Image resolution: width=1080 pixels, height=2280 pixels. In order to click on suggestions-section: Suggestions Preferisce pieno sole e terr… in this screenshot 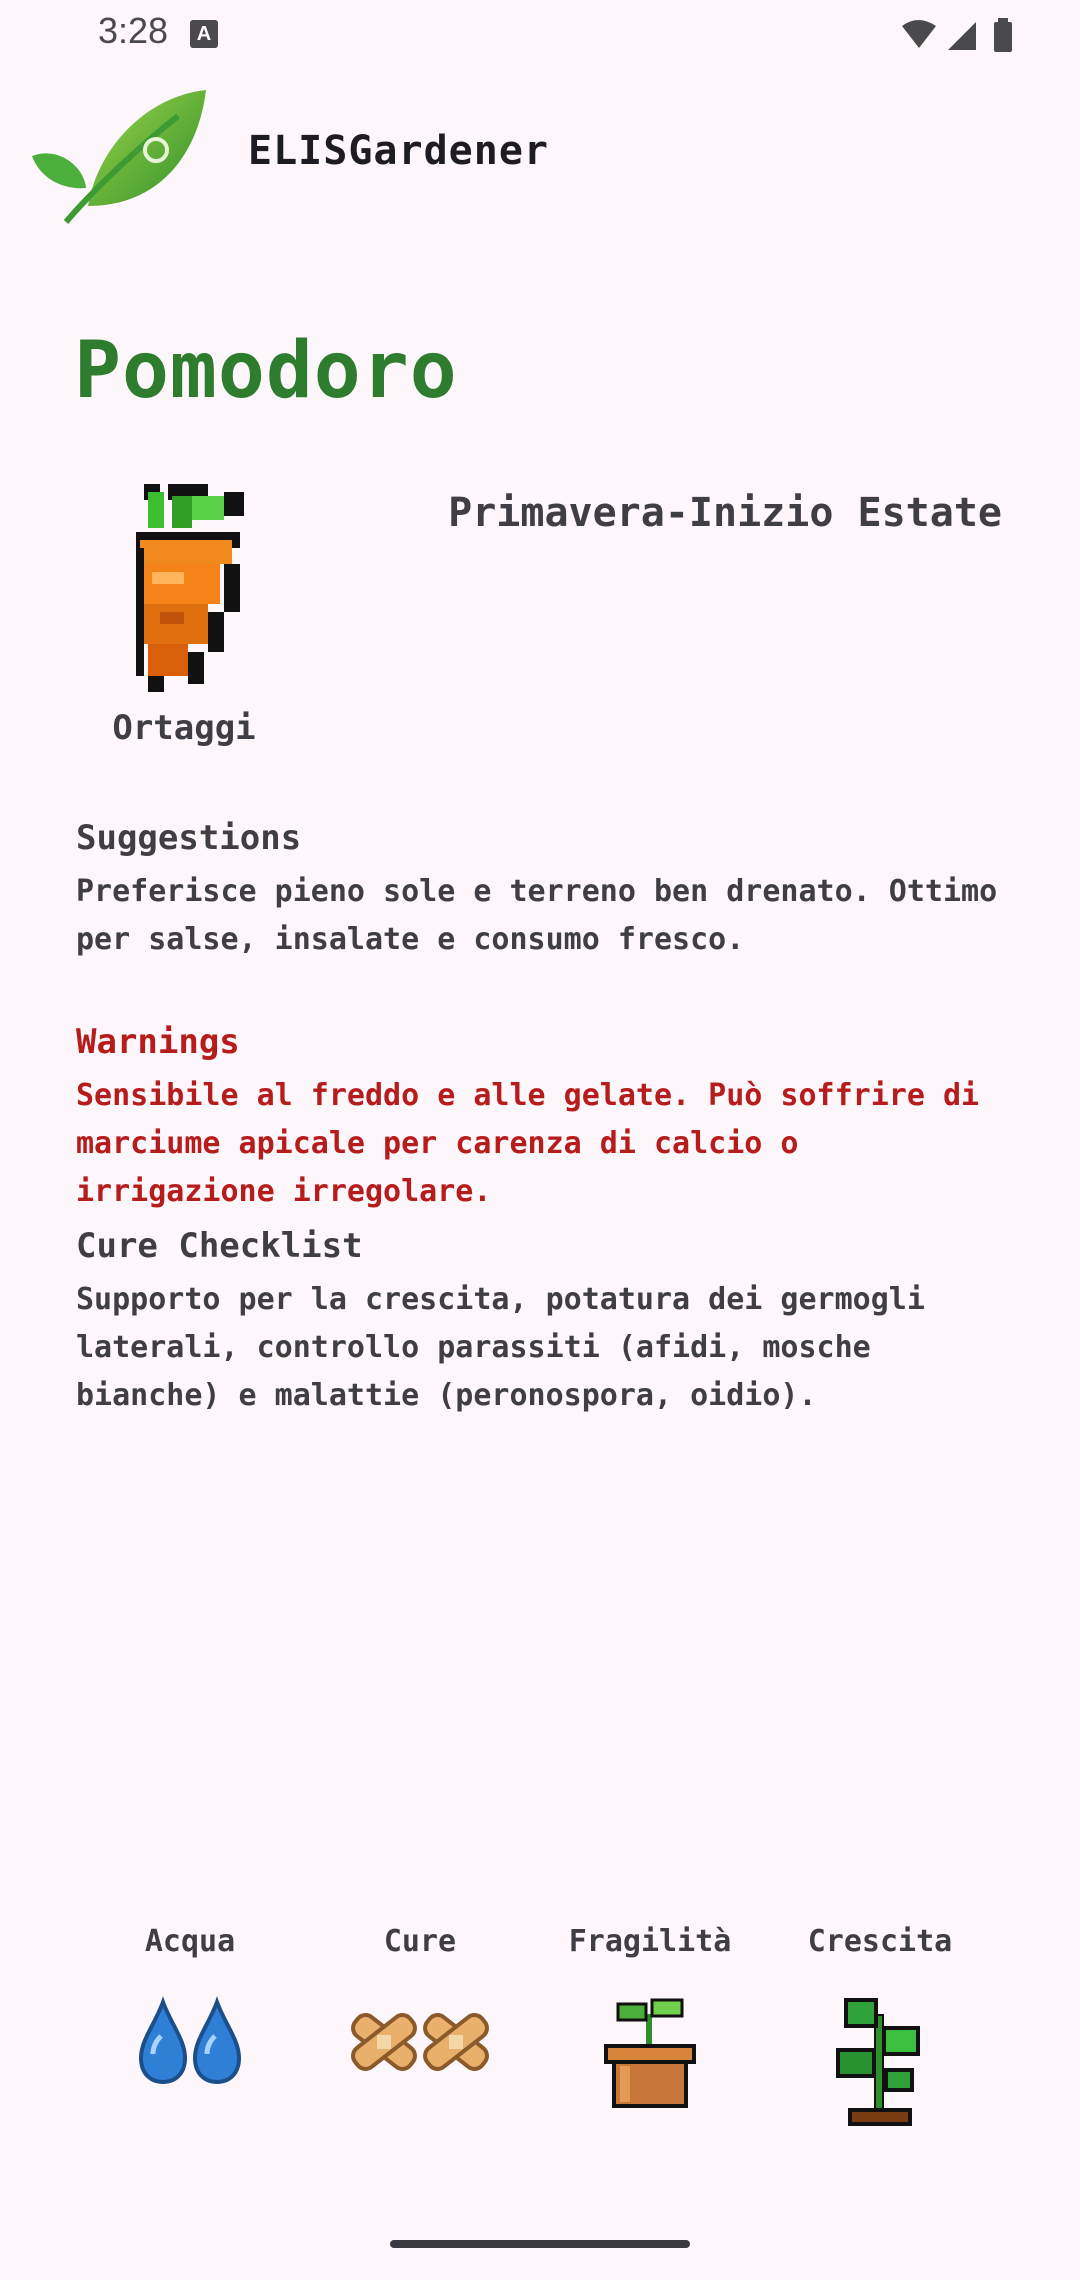, I will do `click(541, 891)`.